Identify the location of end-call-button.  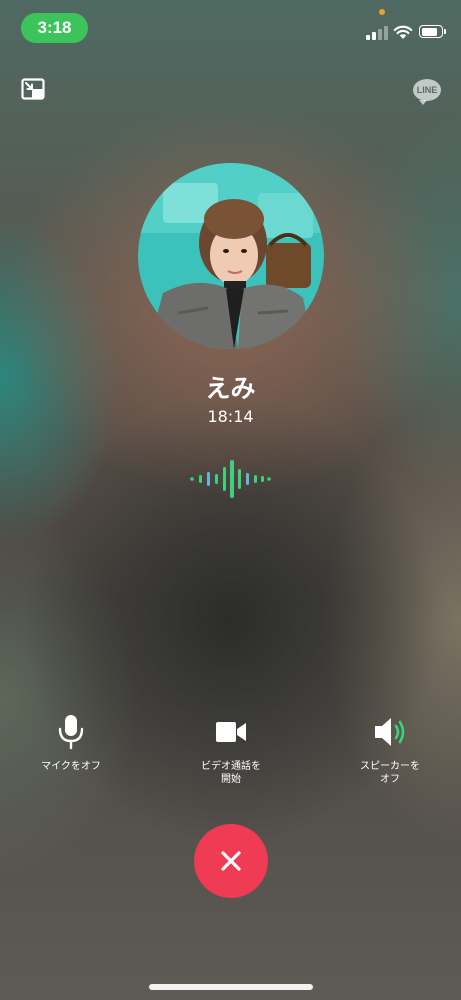
(231, 861).